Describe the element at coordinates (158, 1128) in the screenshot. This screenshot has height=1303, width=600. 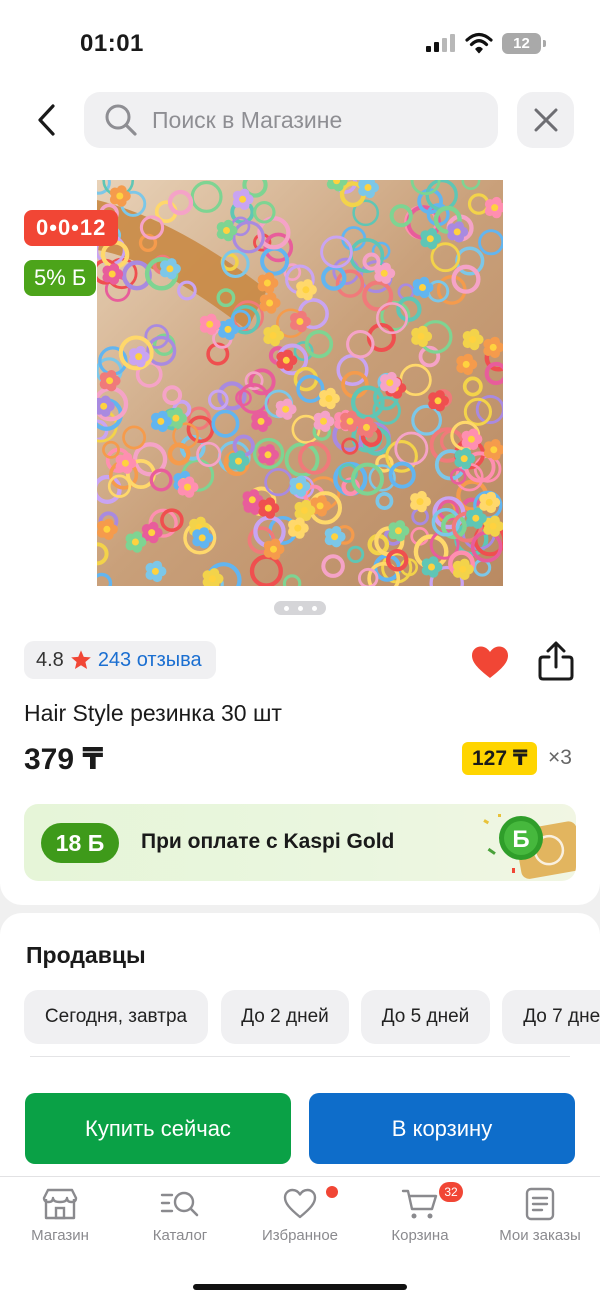
I see `buy-now-button: Купить сейчас` at that location.